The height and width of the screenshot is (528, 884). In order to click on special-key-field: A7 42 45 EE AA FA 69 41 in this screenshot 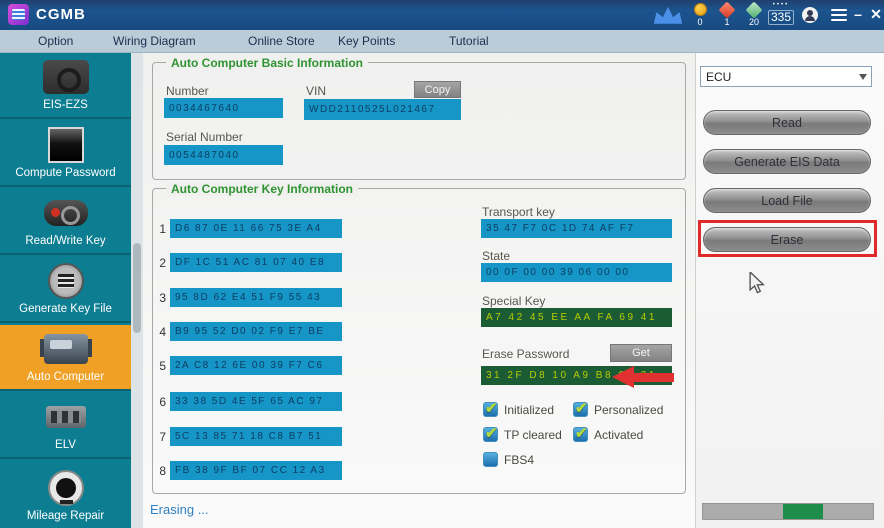, I will do `click(576, 317)`.